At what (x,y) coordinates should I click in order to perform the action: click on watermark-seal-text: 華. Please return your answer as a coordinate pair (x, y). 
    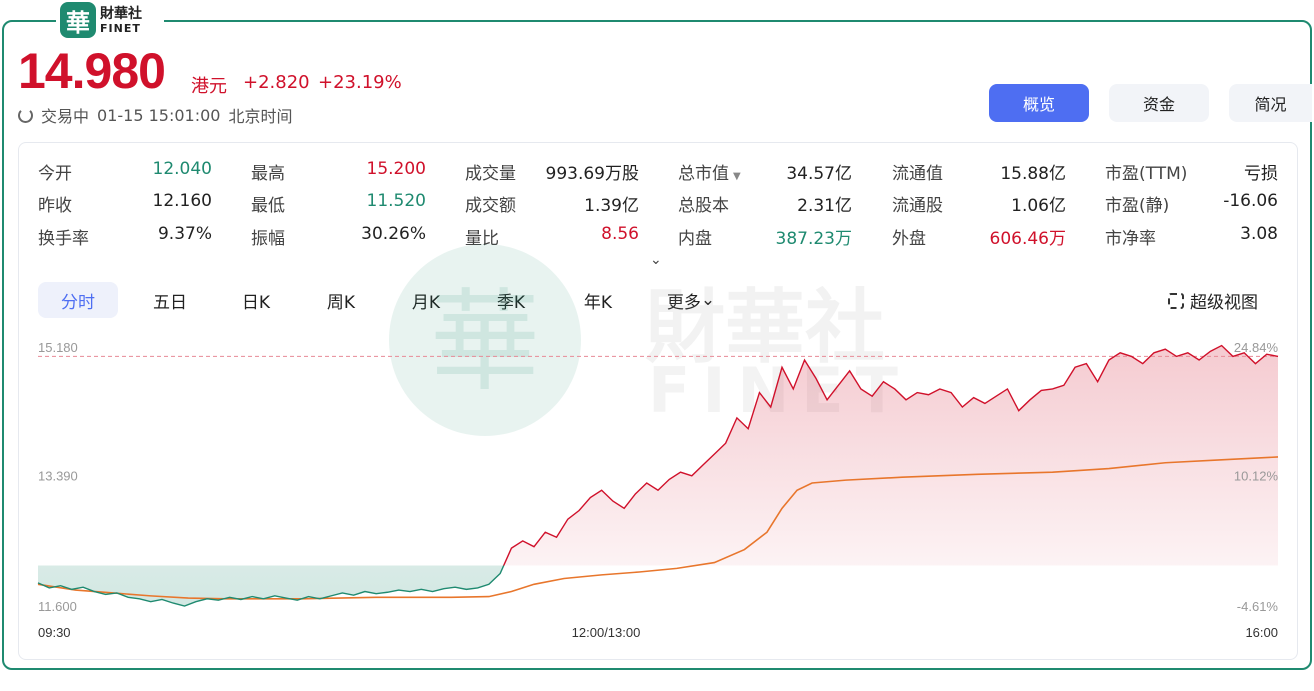
    Looking at the image, I should click on (485, 342).